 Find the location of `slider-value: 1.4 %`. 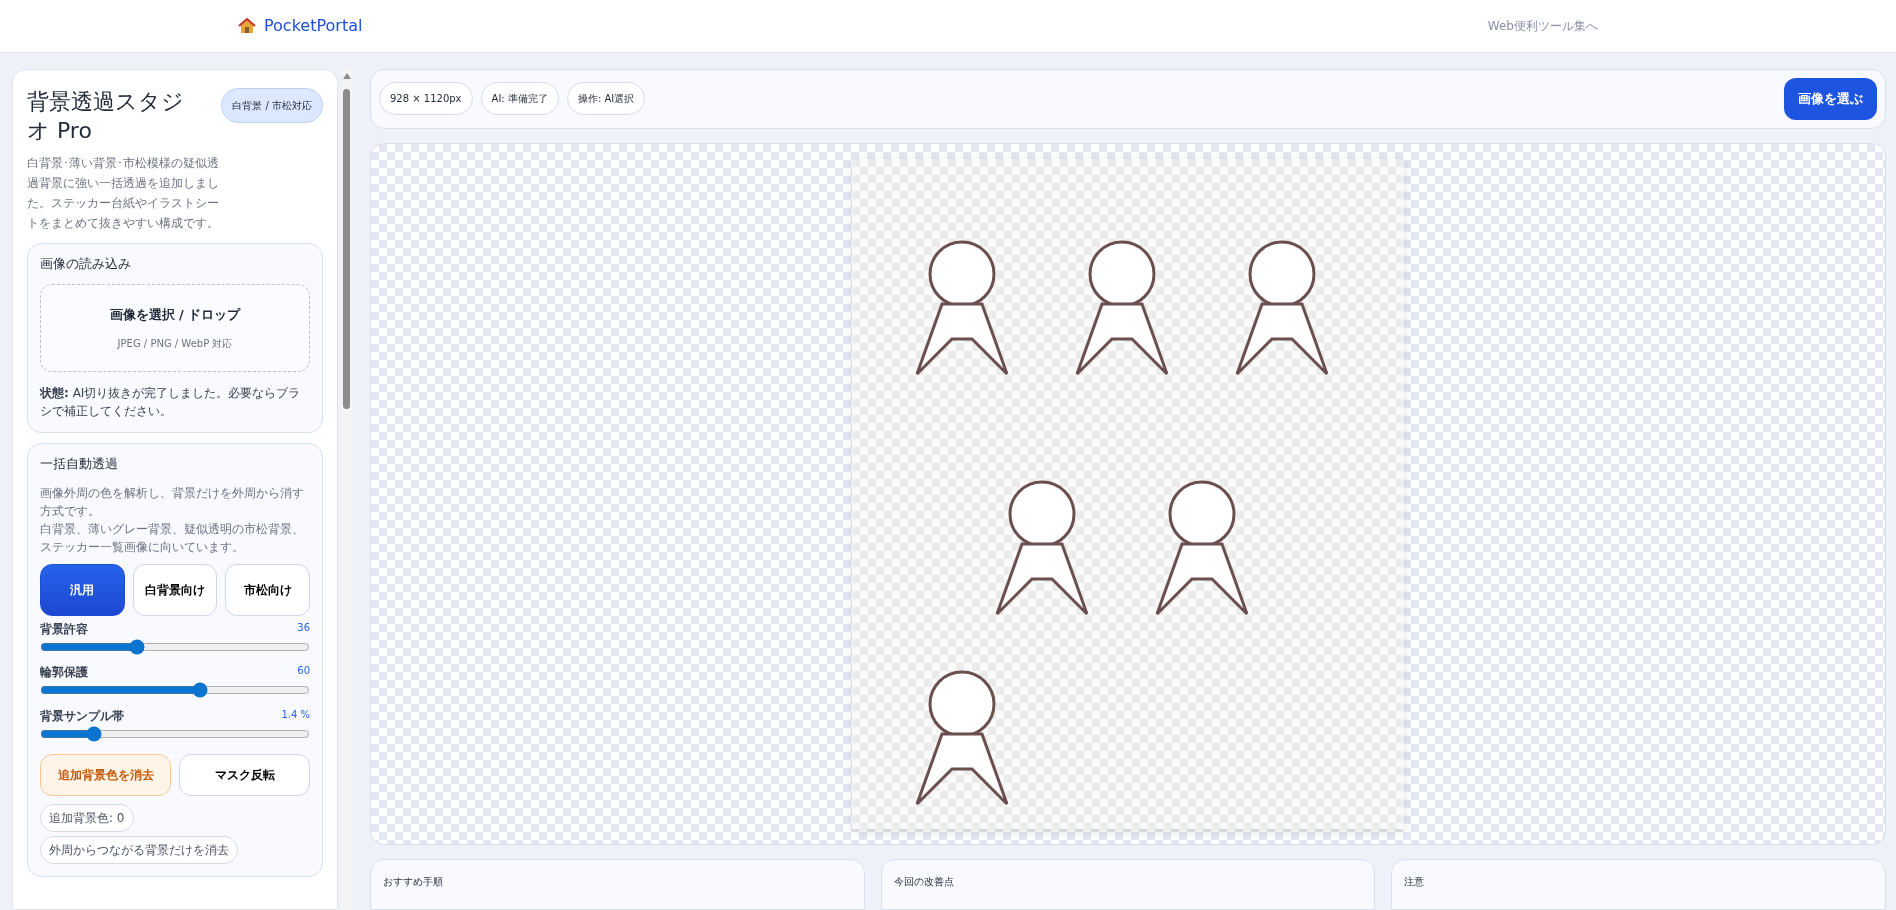

slider-value: 1.4 % is located at coordinates (295, 714).